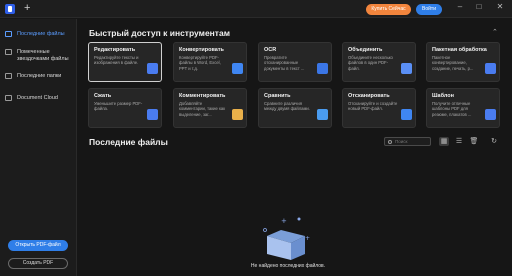 This screenshot has width=512, height=276. Describe the element at coordinates (103, 96) in the screenshot. I see `card-title: Сжать` at that location.